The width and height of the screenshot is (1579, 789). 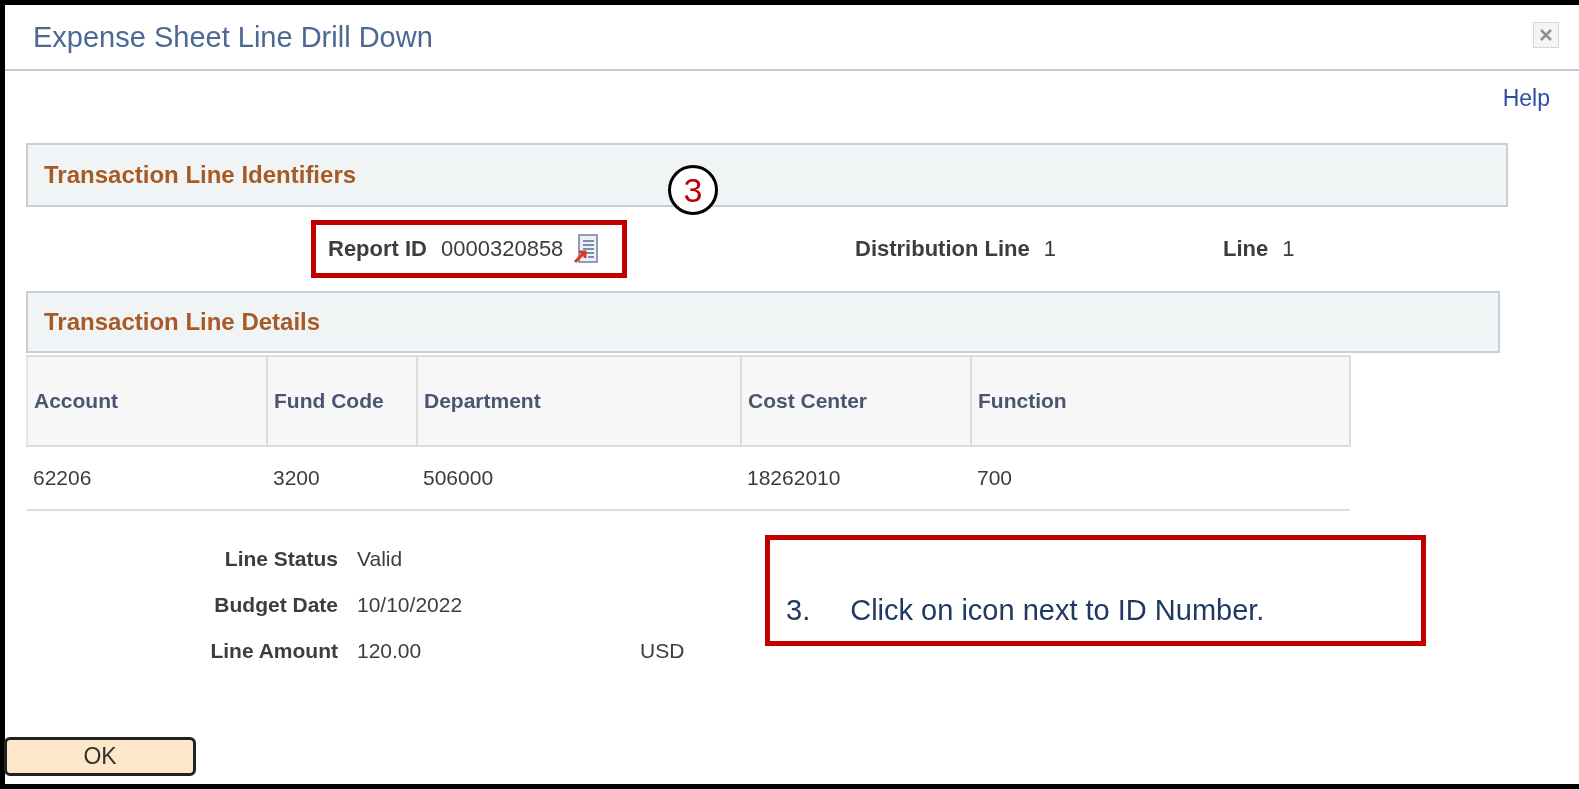 What do you see at coordinates (147, 401) in the screenshot?
I see `column-header: Account` at bounding box center [147, 401].